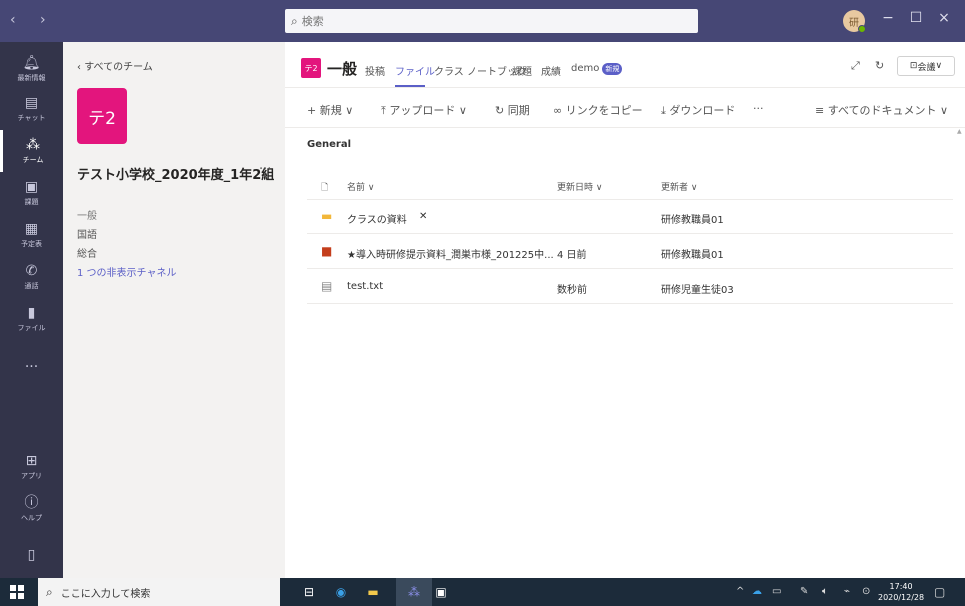 The image size is (965, 606). What do you see at coordinates (598, 110) in the screenshot?
I see `copy-link-button: ∞ リンクをコピー` at bounding box center [598, 110].